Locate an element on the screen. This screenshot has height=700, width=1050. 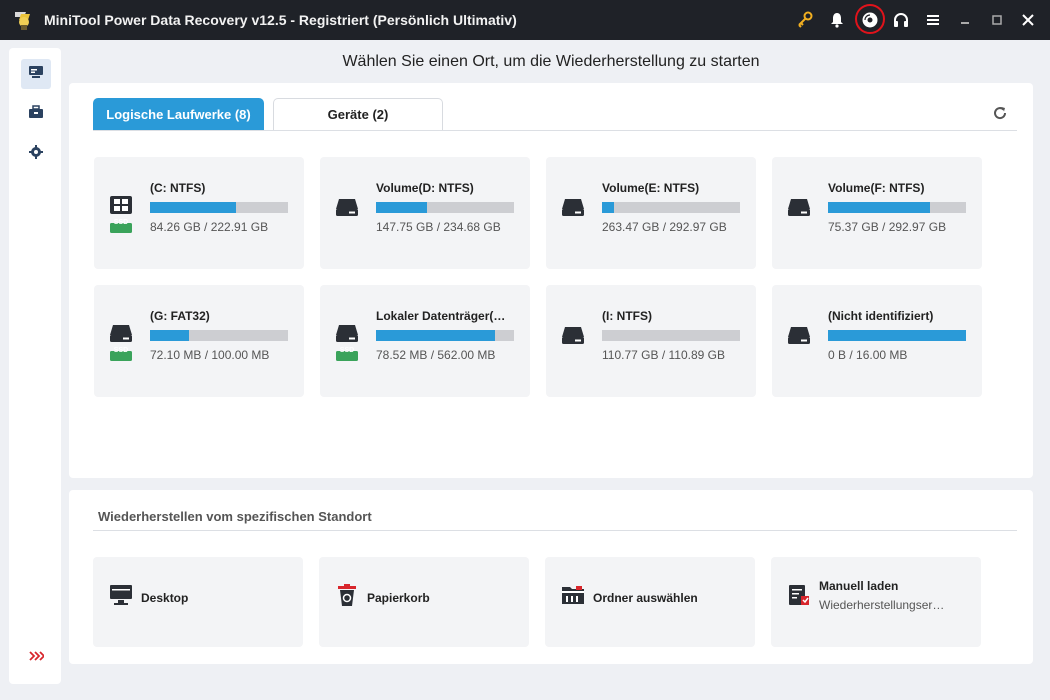
drive-name: Volume(D: NTFS) is located at coordinates (425, 188).